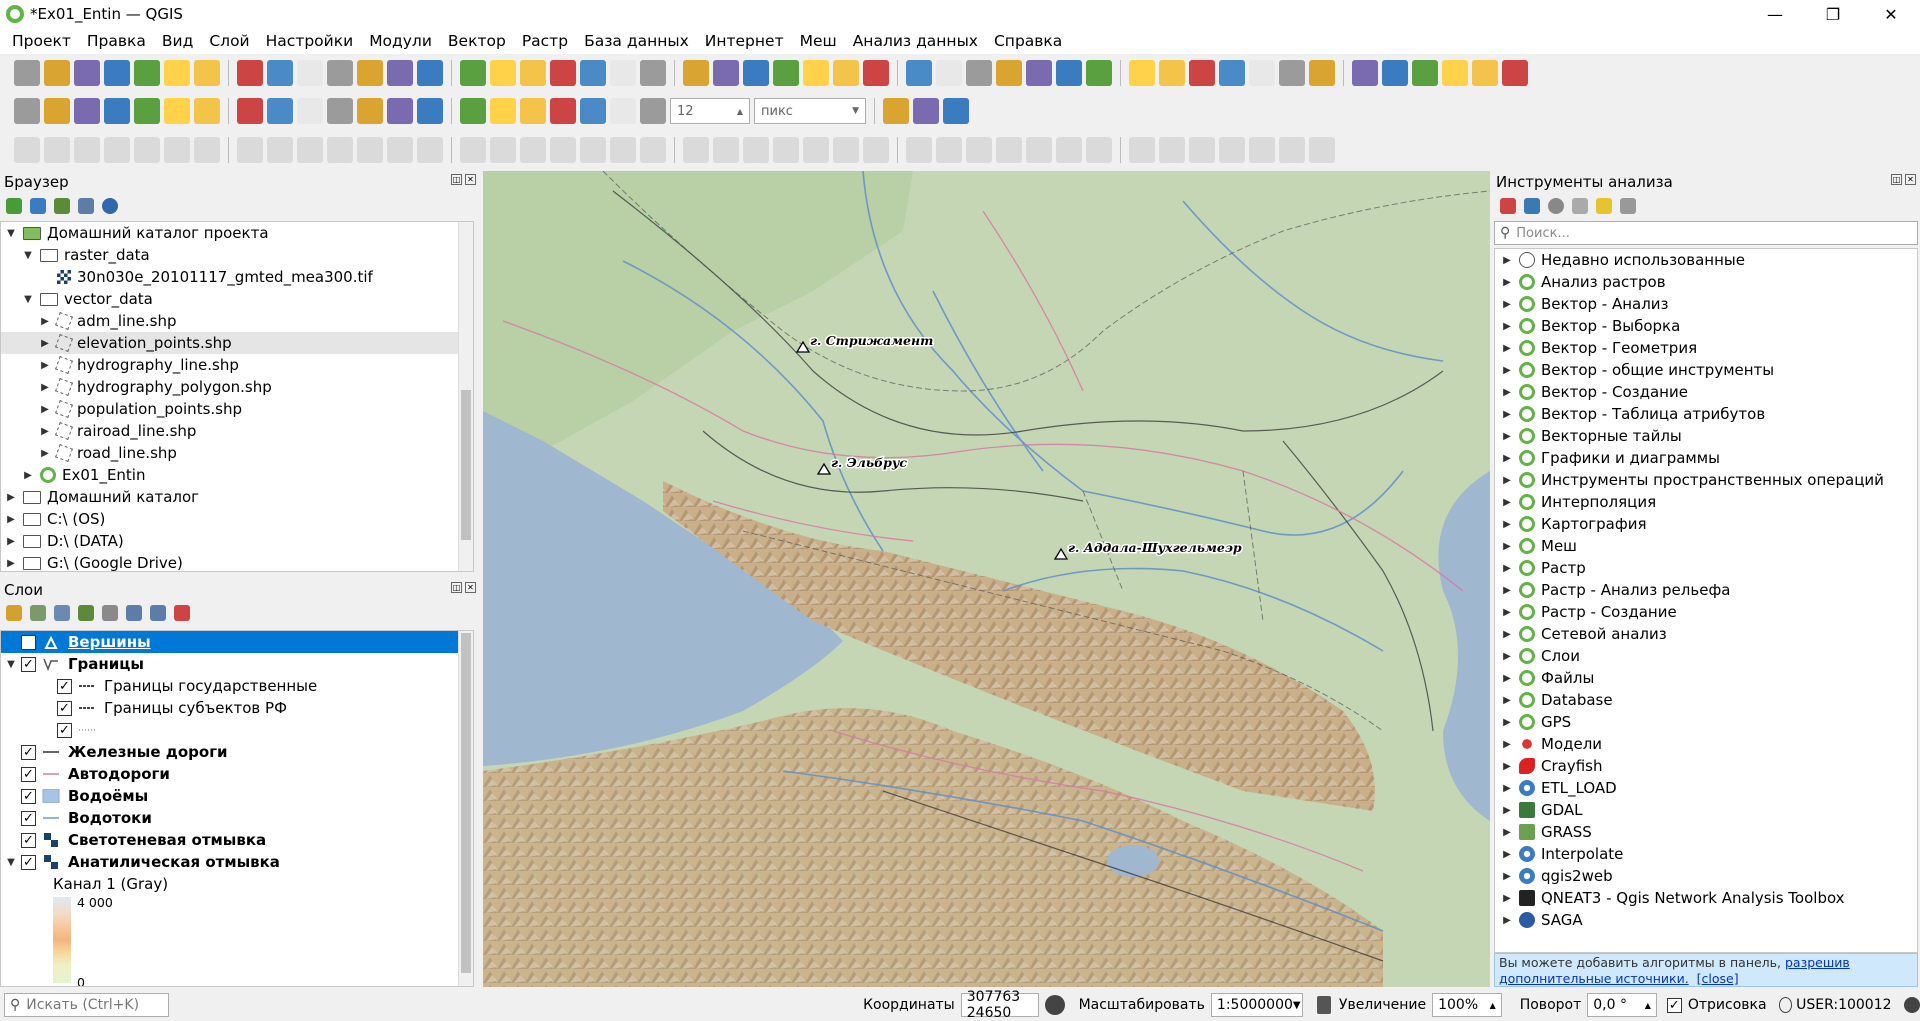 This screenshot has width=1920, height=1021. What do you see at coordinates (1911, 1005) in the screenshot?
I see `messages-icon` at bounding box center [1911, 1005].